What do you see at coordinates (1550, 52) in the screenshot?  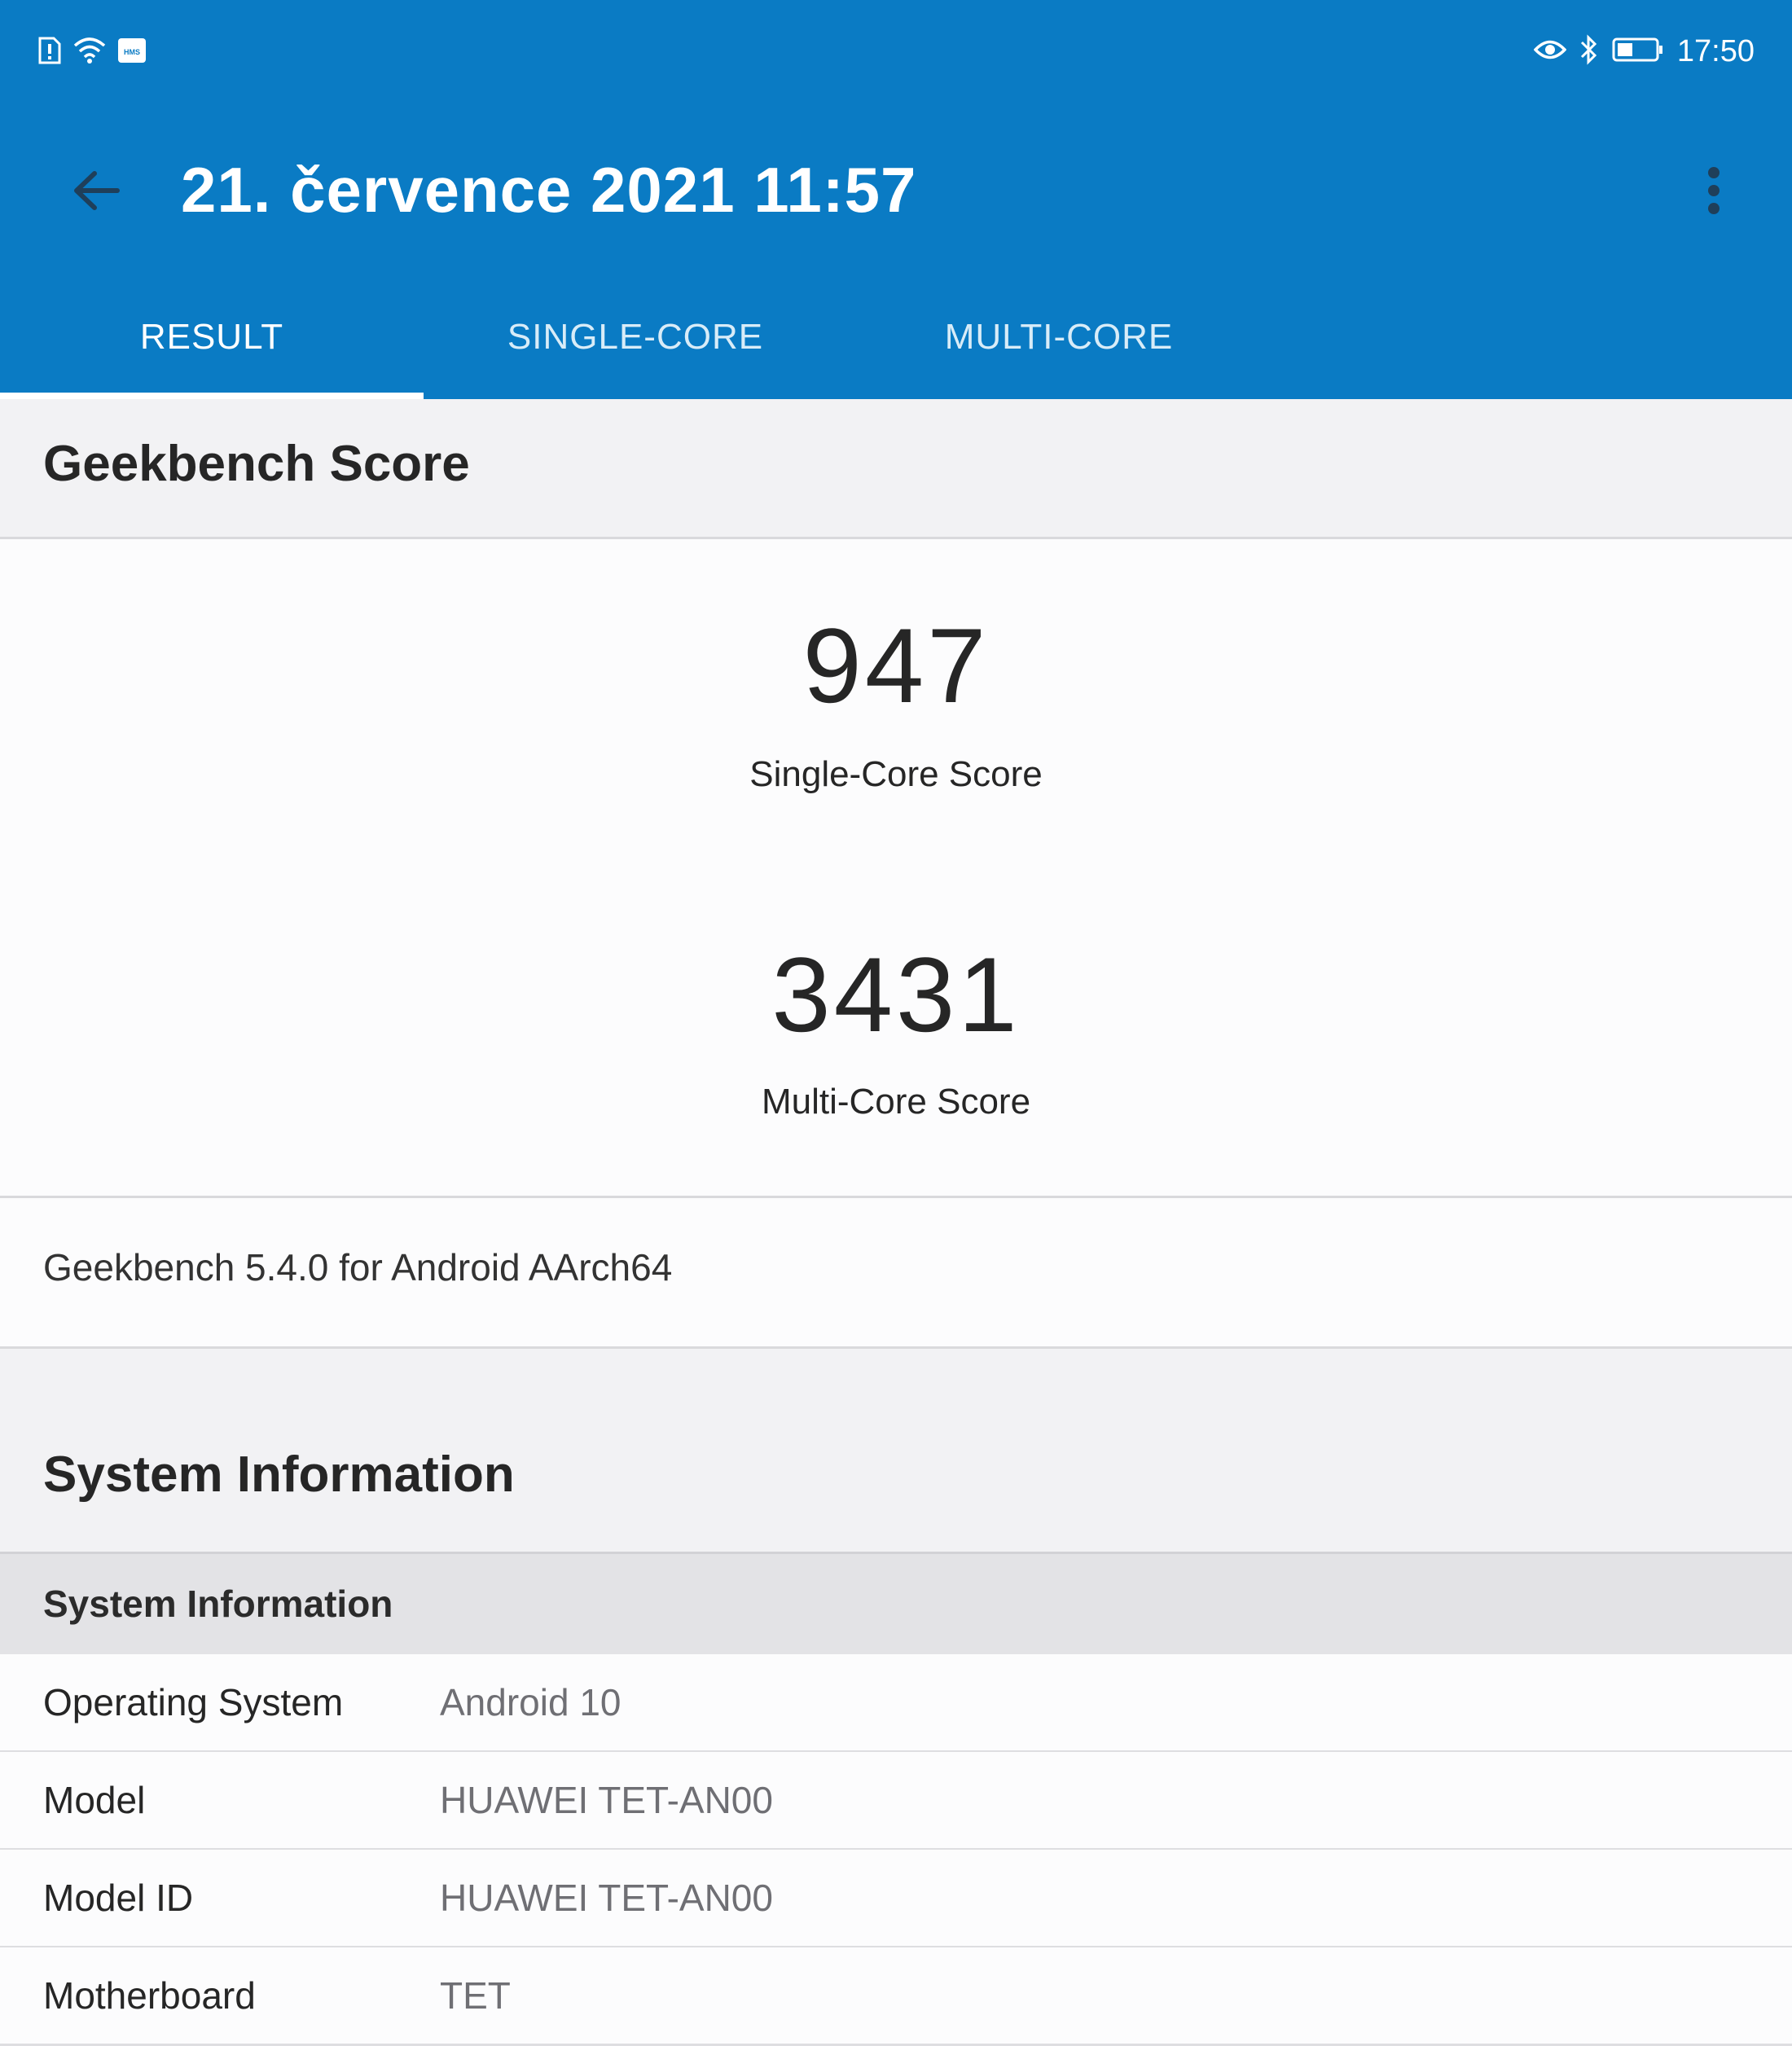 I see `eye-icon` at bounding box center [1550, 52].